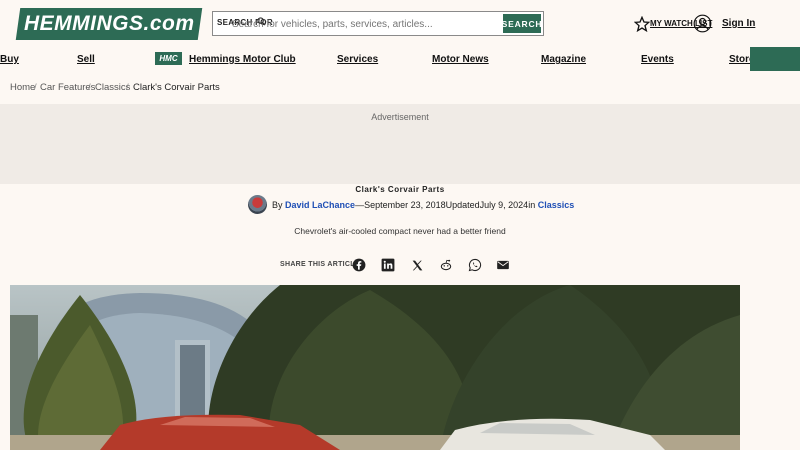 This screenshot has height=450, width=800. Describe the element at coordinates (242, 59) in the screenshot. I see `nav-item-motor-club: Hemmings Motor Club` at that location.